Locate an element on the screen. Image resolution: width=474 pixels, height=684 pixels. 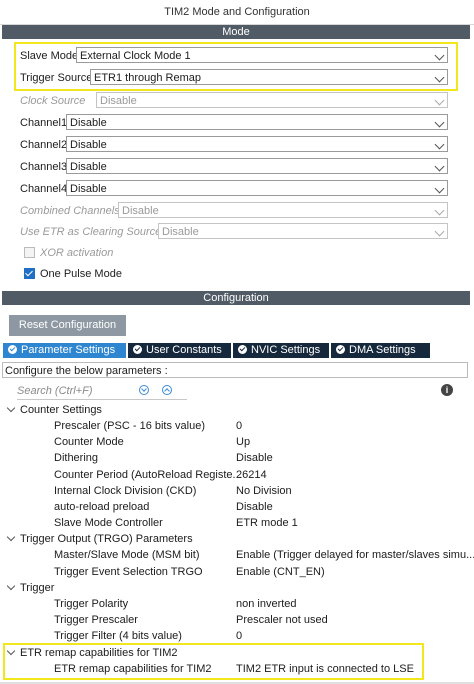
param-name: Trigger Polarity is located at coordinates (91, 604).